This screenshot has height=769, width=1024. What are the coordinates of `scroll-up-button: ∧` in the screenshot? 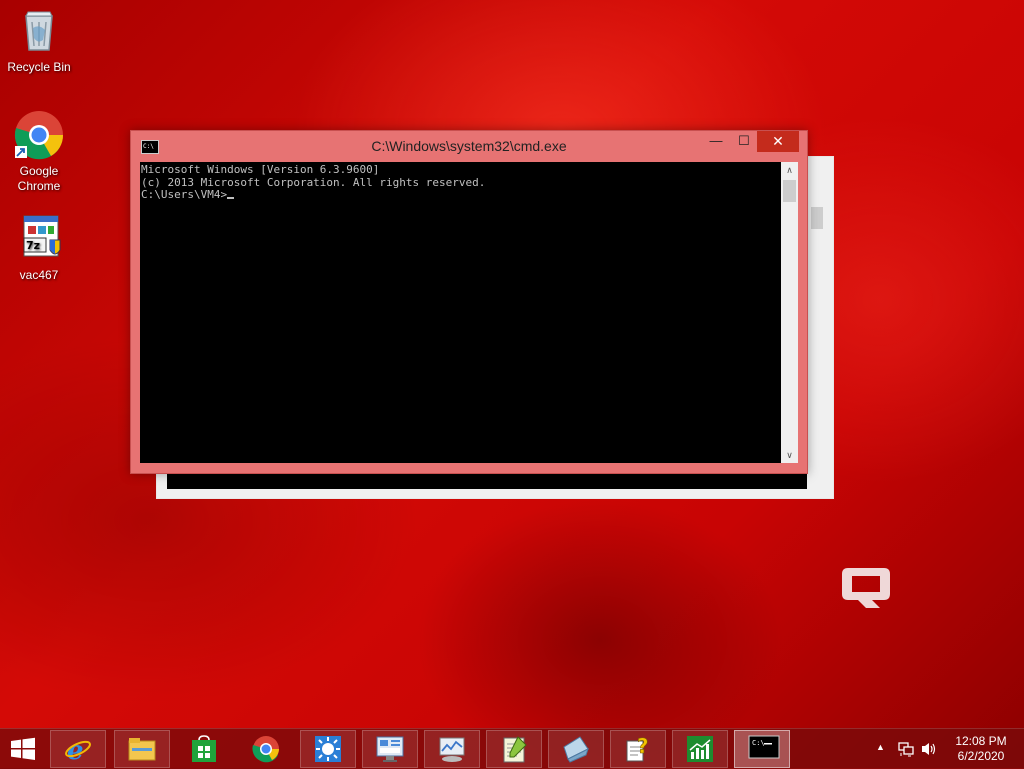 It's located at (789, 170).